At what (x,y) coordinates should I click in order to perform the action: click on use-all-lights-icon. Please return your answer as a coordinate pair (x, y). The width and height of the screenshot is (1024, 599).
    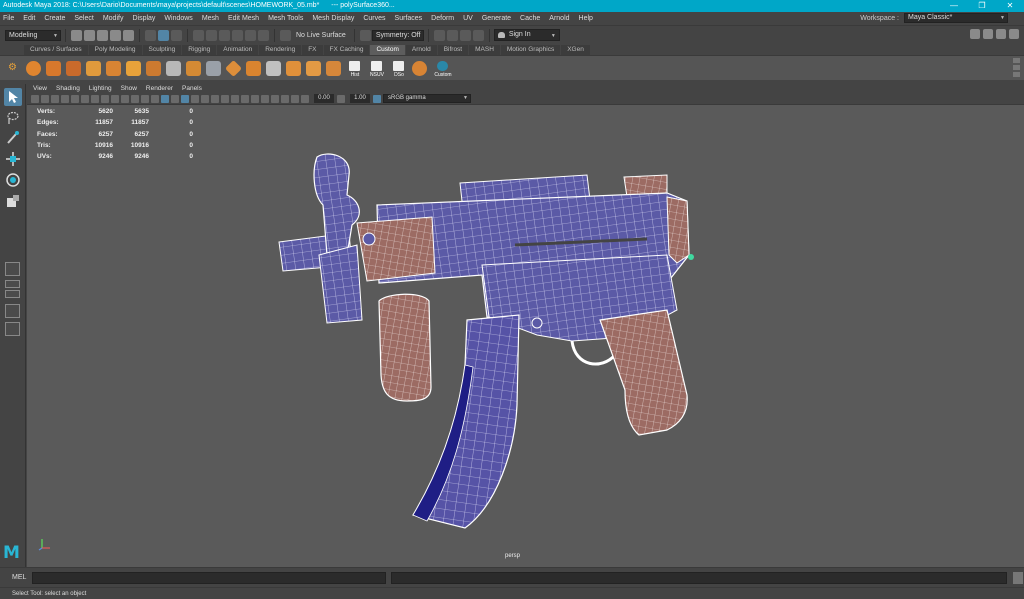
    Looking at the image, I should click on (205, 98).